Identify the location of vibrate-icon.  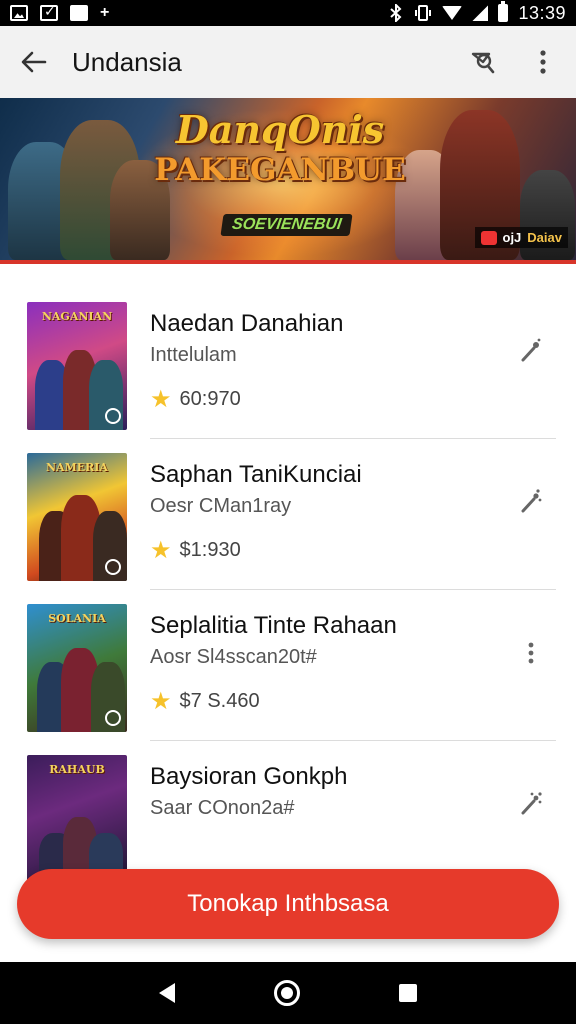
(423, 13).